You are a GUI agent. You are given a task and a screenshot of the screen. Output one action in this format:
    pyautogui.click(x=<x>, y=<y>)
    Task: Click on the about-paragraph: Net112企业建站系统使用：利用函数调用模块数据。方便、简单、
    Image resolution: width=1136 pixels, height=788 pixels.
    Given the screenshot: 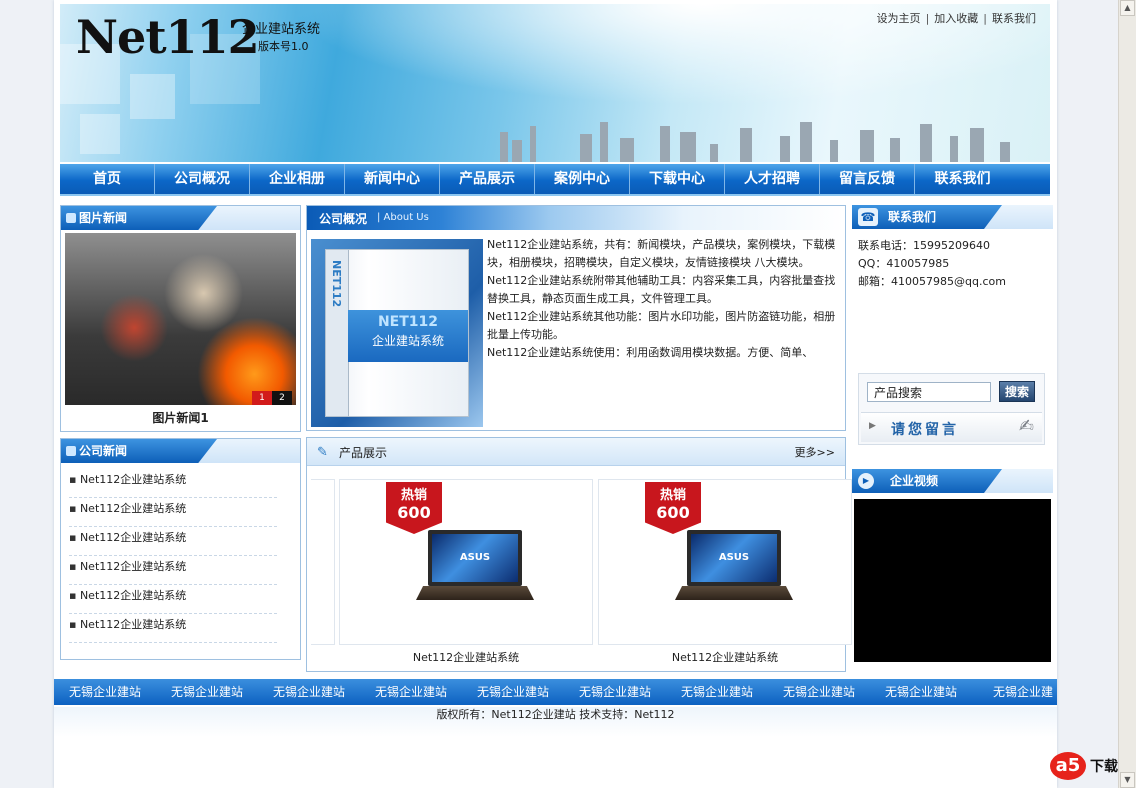 What is the action you would take?
    pyautogui.click(x=650, y=352)
    